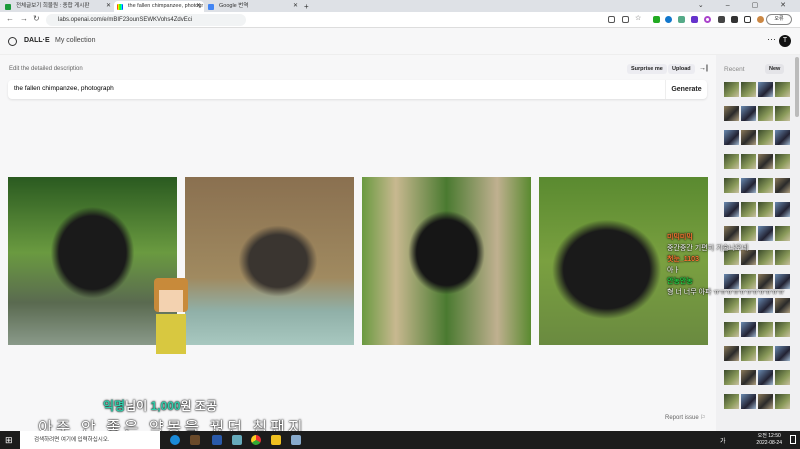 This screenshot has height=449, width=800. Describe the element at coordinates (775, 69) in the screenshot. I see `new-button: New` at that location.